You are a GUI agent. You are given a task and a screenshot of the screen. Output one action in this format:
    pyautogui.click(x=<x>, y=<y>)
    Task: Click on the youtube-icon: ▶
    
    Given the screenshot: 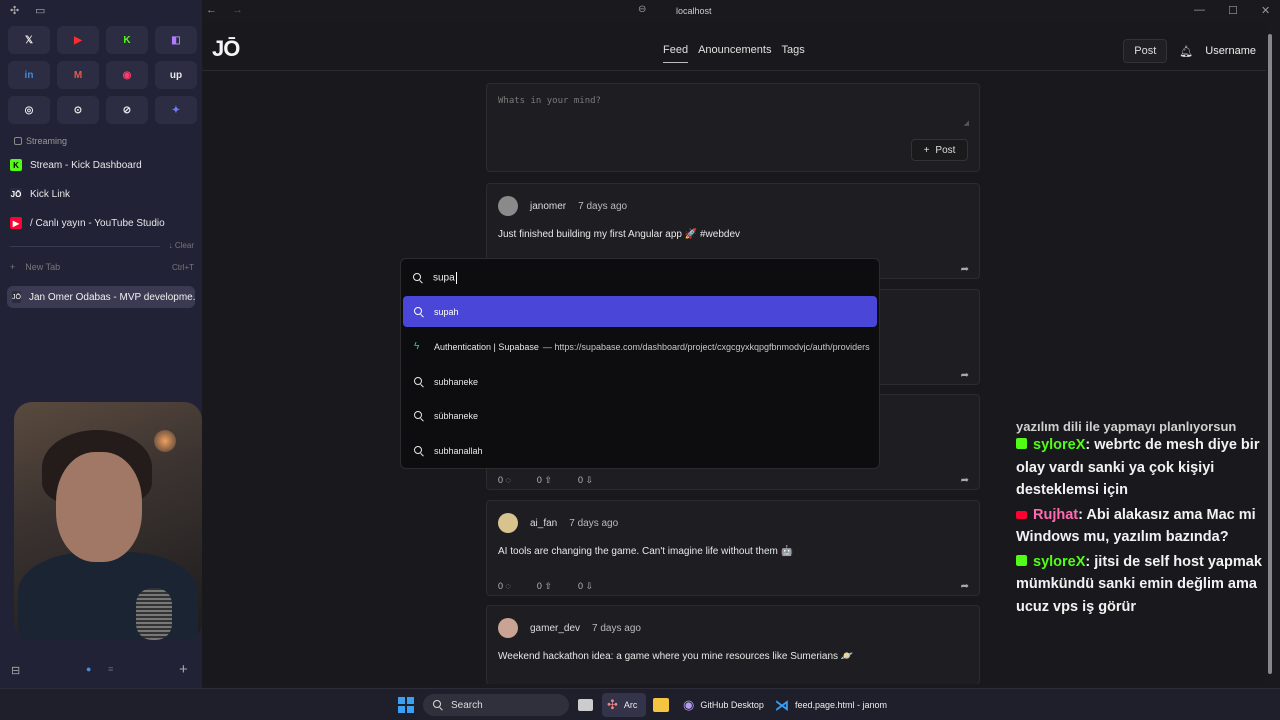 What is the action you would take?
    pyautogui.click(x=78, y=40)
    